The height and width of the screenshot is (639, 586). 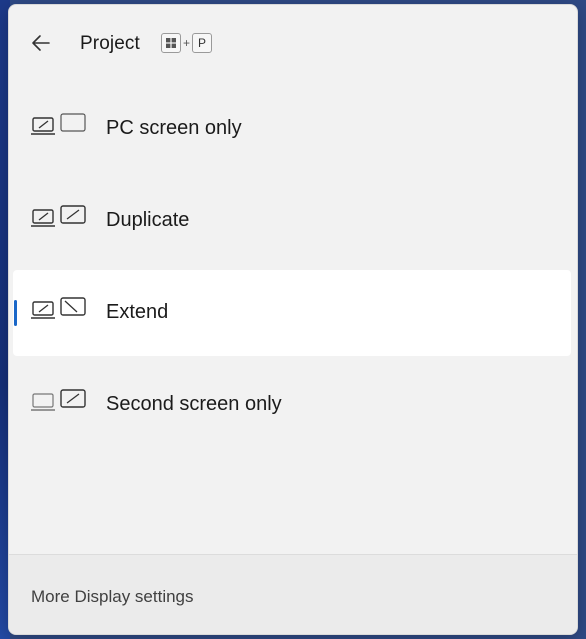 What do you see at coordinates (58, 216) in the screenshot?
I see `duplicate-icon` at bounding box center [58, 216].